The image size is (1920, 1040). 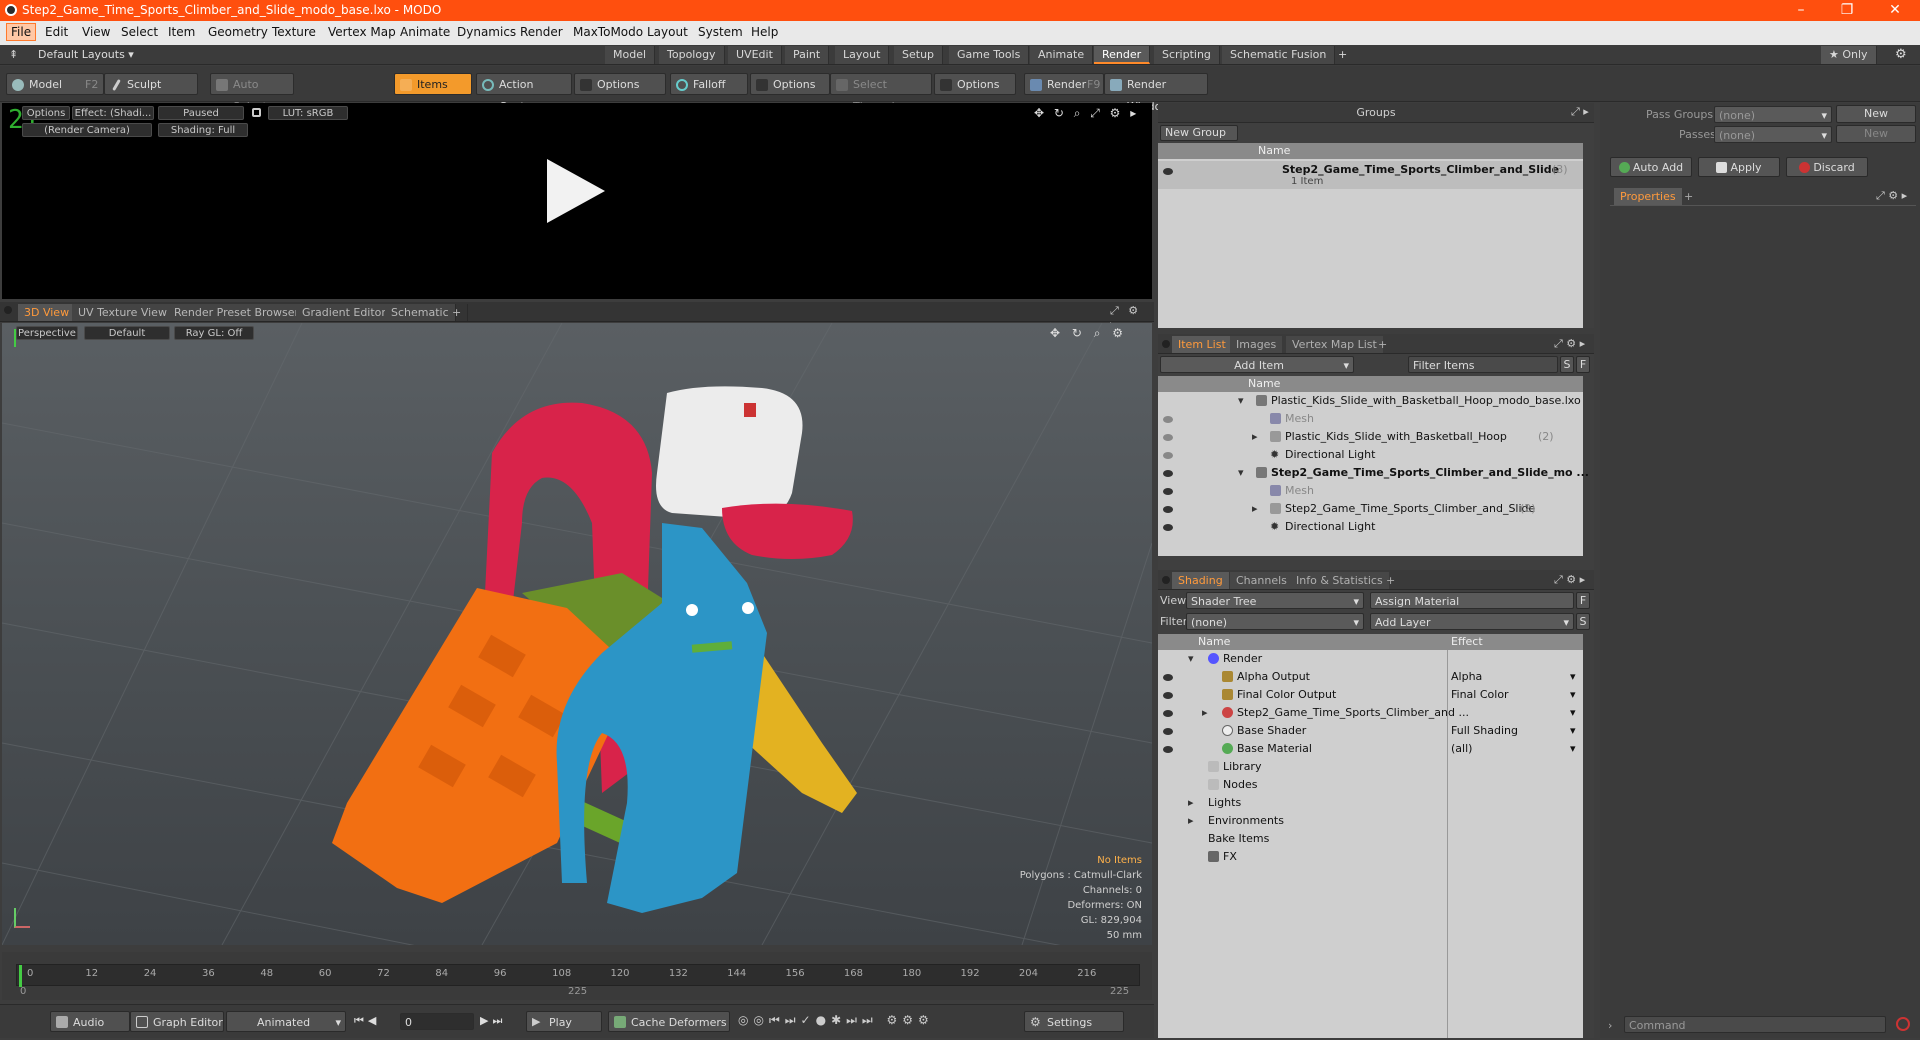 I want to click on play-button: ▶ Play, so click(x=564, y=1021).